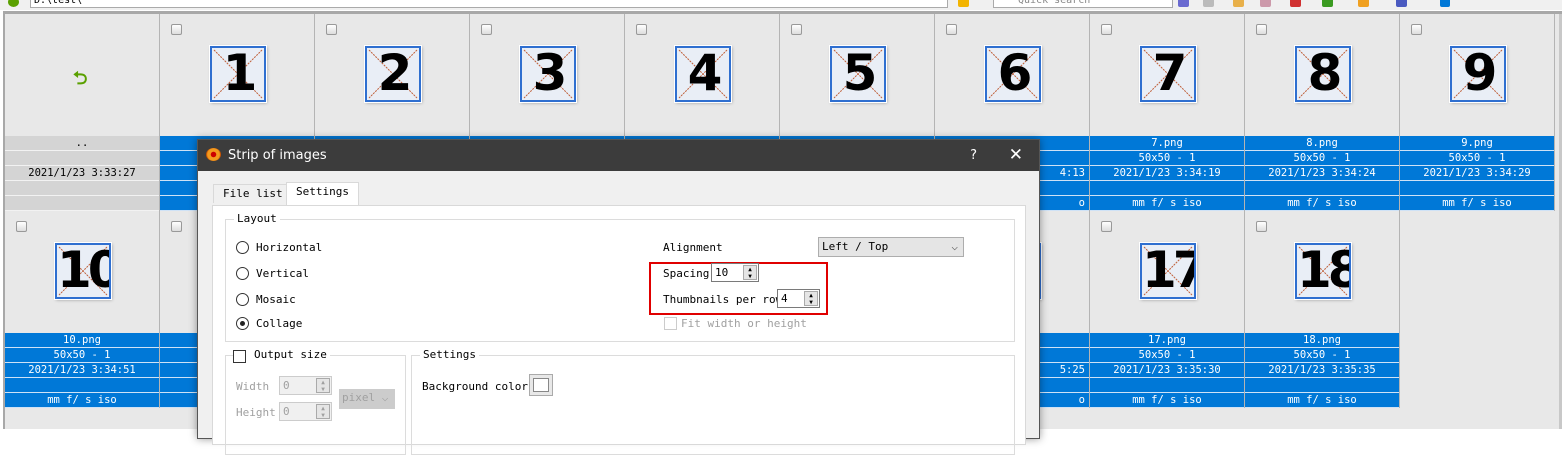  What do you see at coordinates (693, 247) in the screenshot?
I see `alignment-label: Alignment` at bounding box center [693, 247].